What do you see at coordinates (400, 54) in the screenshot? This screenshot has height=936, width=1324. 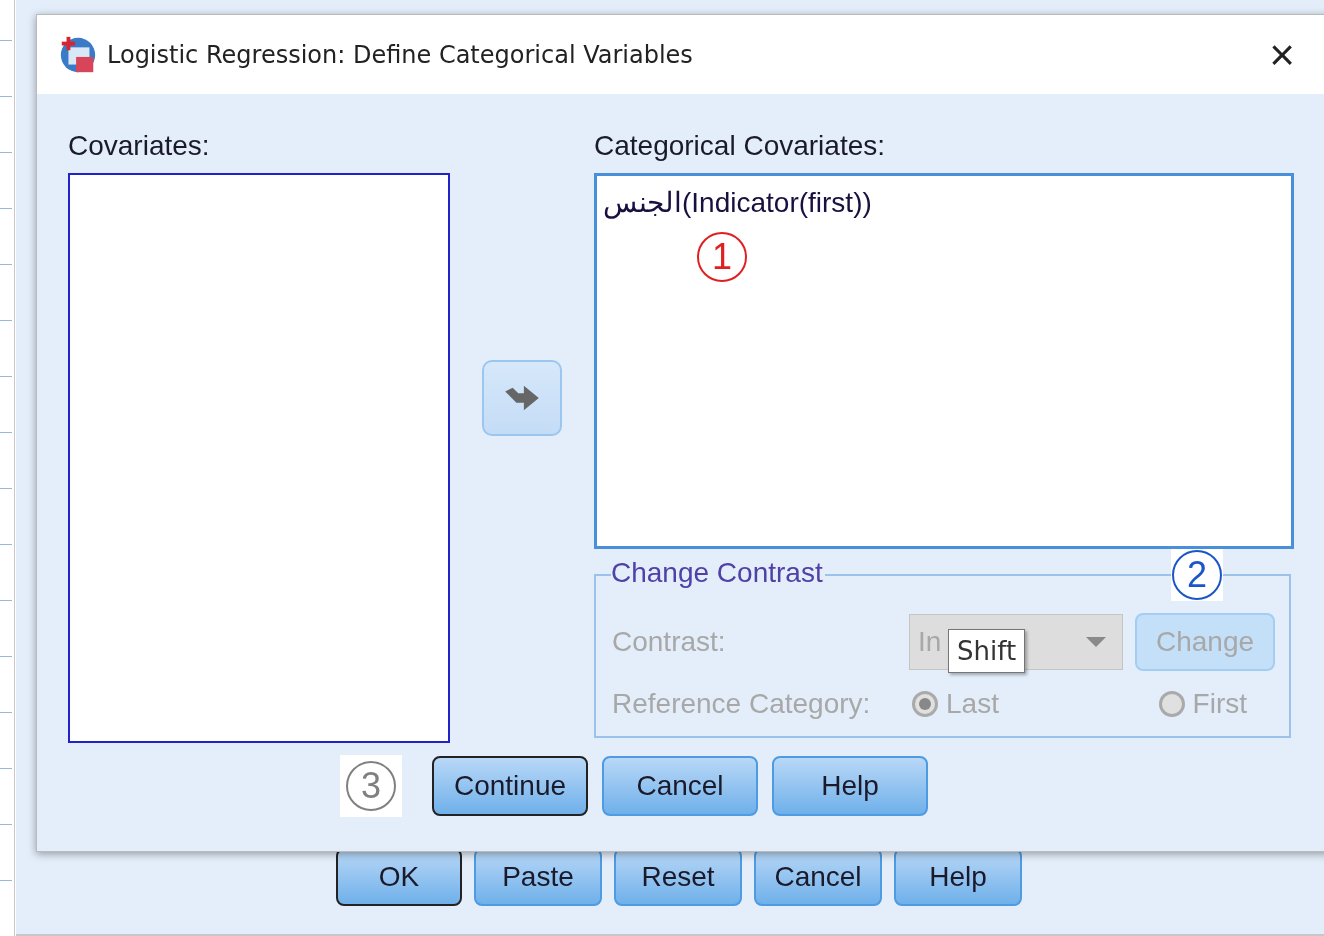 I see `window-title: Logistic Regression: Define Categorical Variables` at bounding box center [400, 54].